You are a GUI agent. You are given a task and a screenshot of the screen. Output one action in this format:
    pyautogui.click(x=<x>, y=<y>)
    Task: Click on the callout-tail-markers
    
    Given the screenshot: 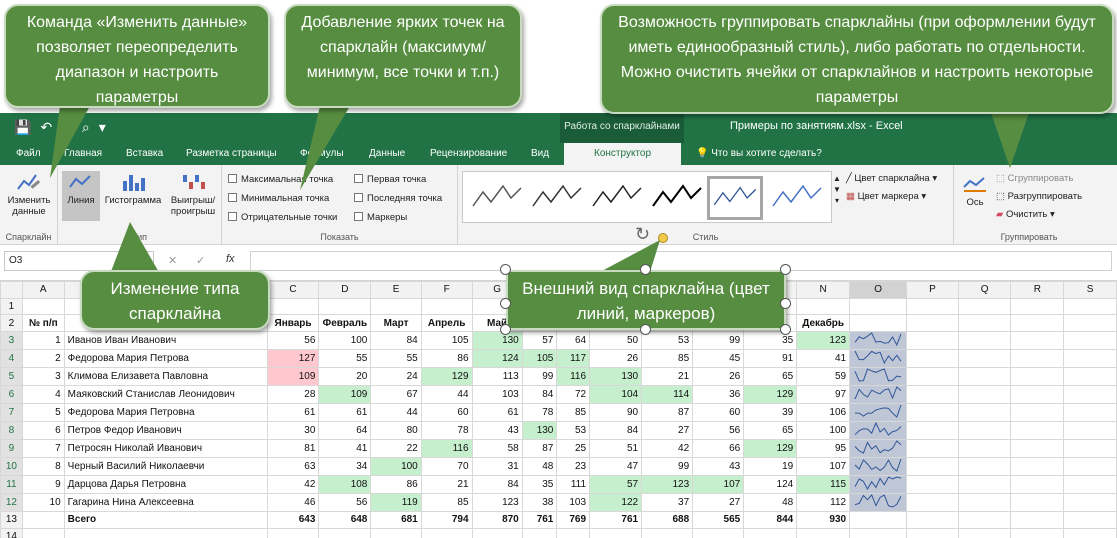 What is the action you would take?
    pyautogui.click(x=325, y=148)
    